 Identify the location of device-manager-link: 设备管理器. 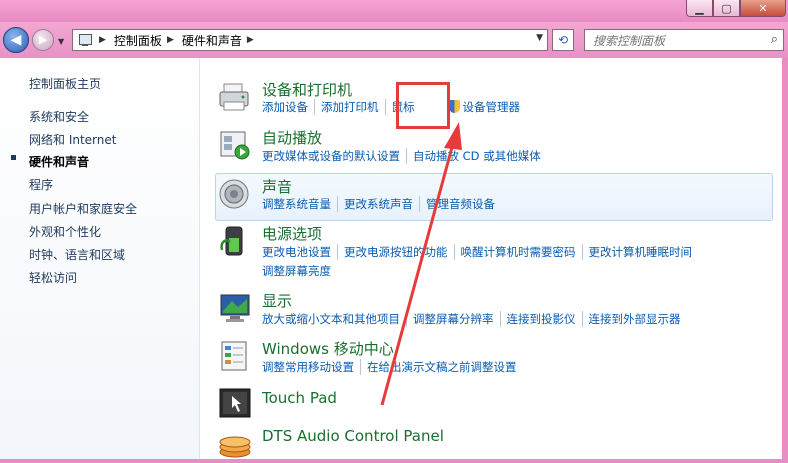
(485, 107).